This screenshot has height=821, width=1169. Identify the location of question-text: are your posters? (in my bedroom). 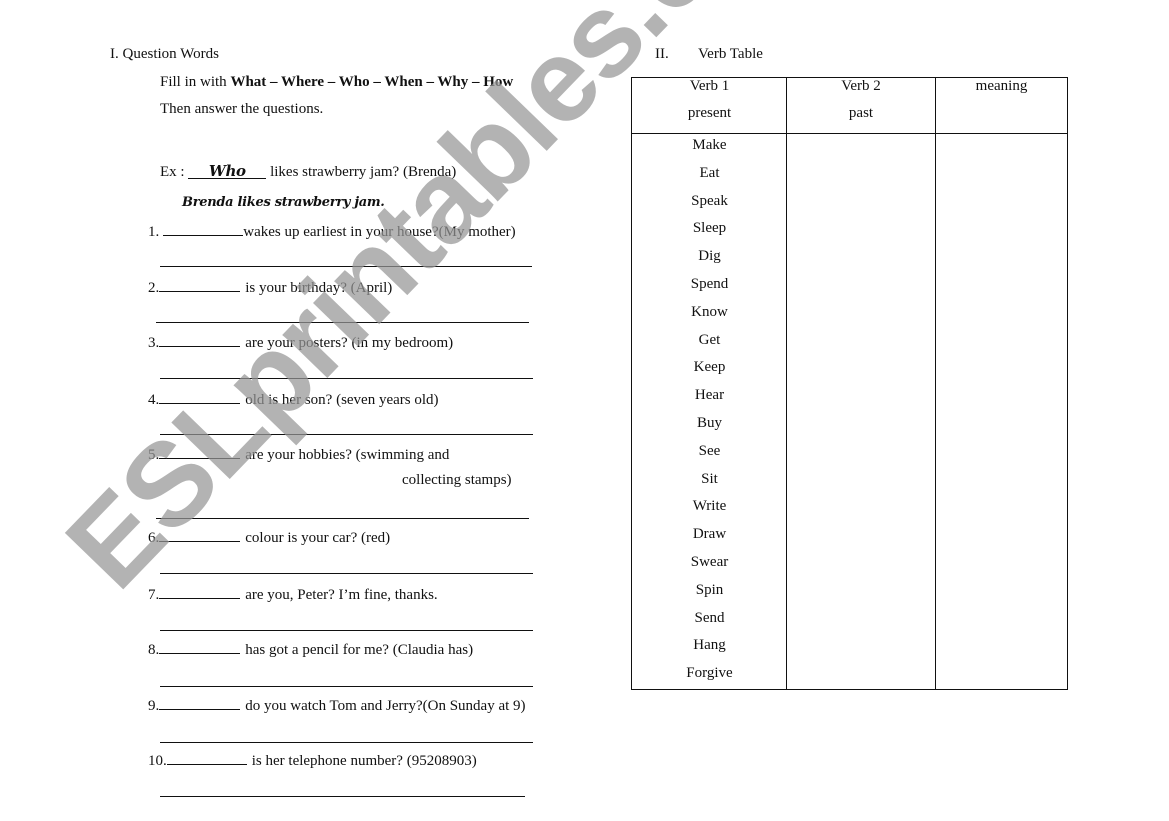
(349, 343).